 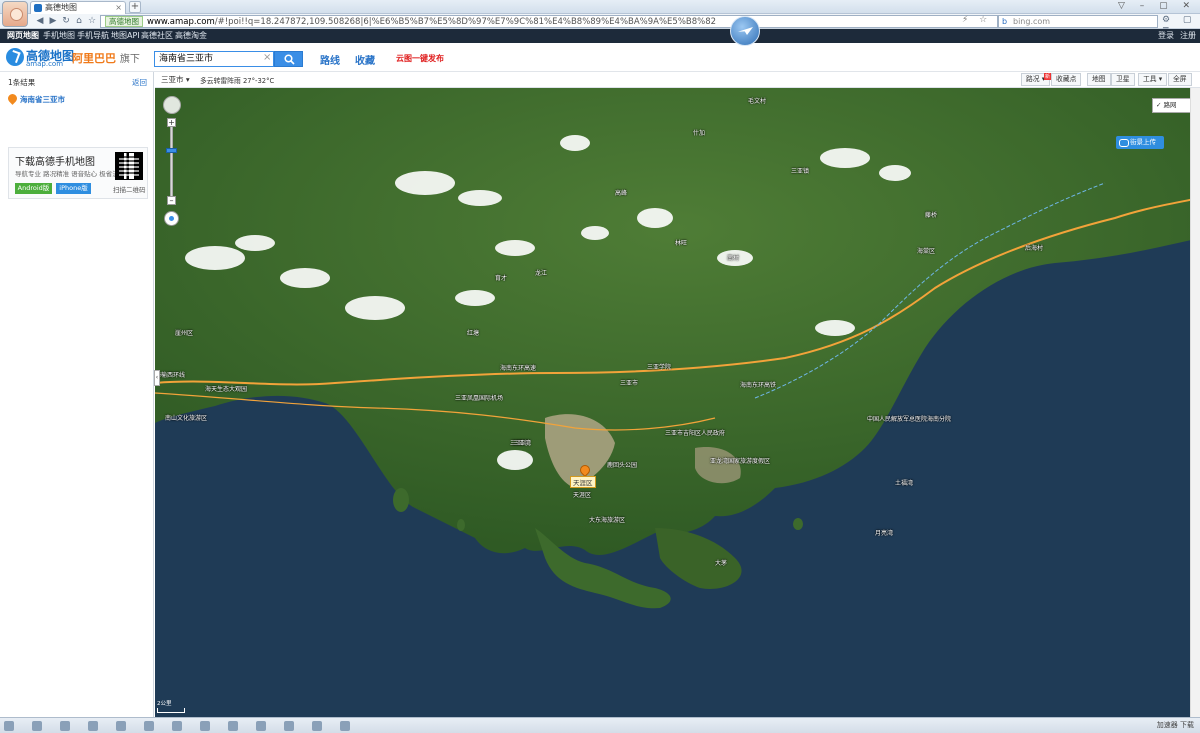 What do you see at coordinates (79, 21) in the screenshot?
I see `home-icon: ⌂` at bounding box center [79, 21].